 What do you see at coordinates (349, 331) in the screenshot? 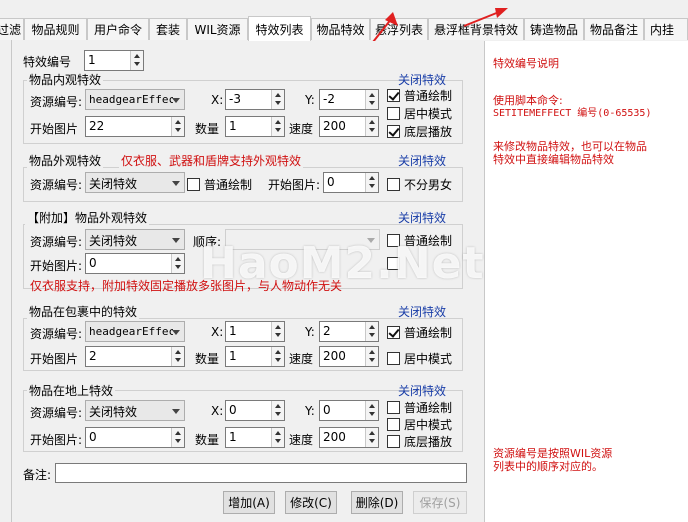
I see `bag-y-spinner: 2` at bounding box center [349, 331].